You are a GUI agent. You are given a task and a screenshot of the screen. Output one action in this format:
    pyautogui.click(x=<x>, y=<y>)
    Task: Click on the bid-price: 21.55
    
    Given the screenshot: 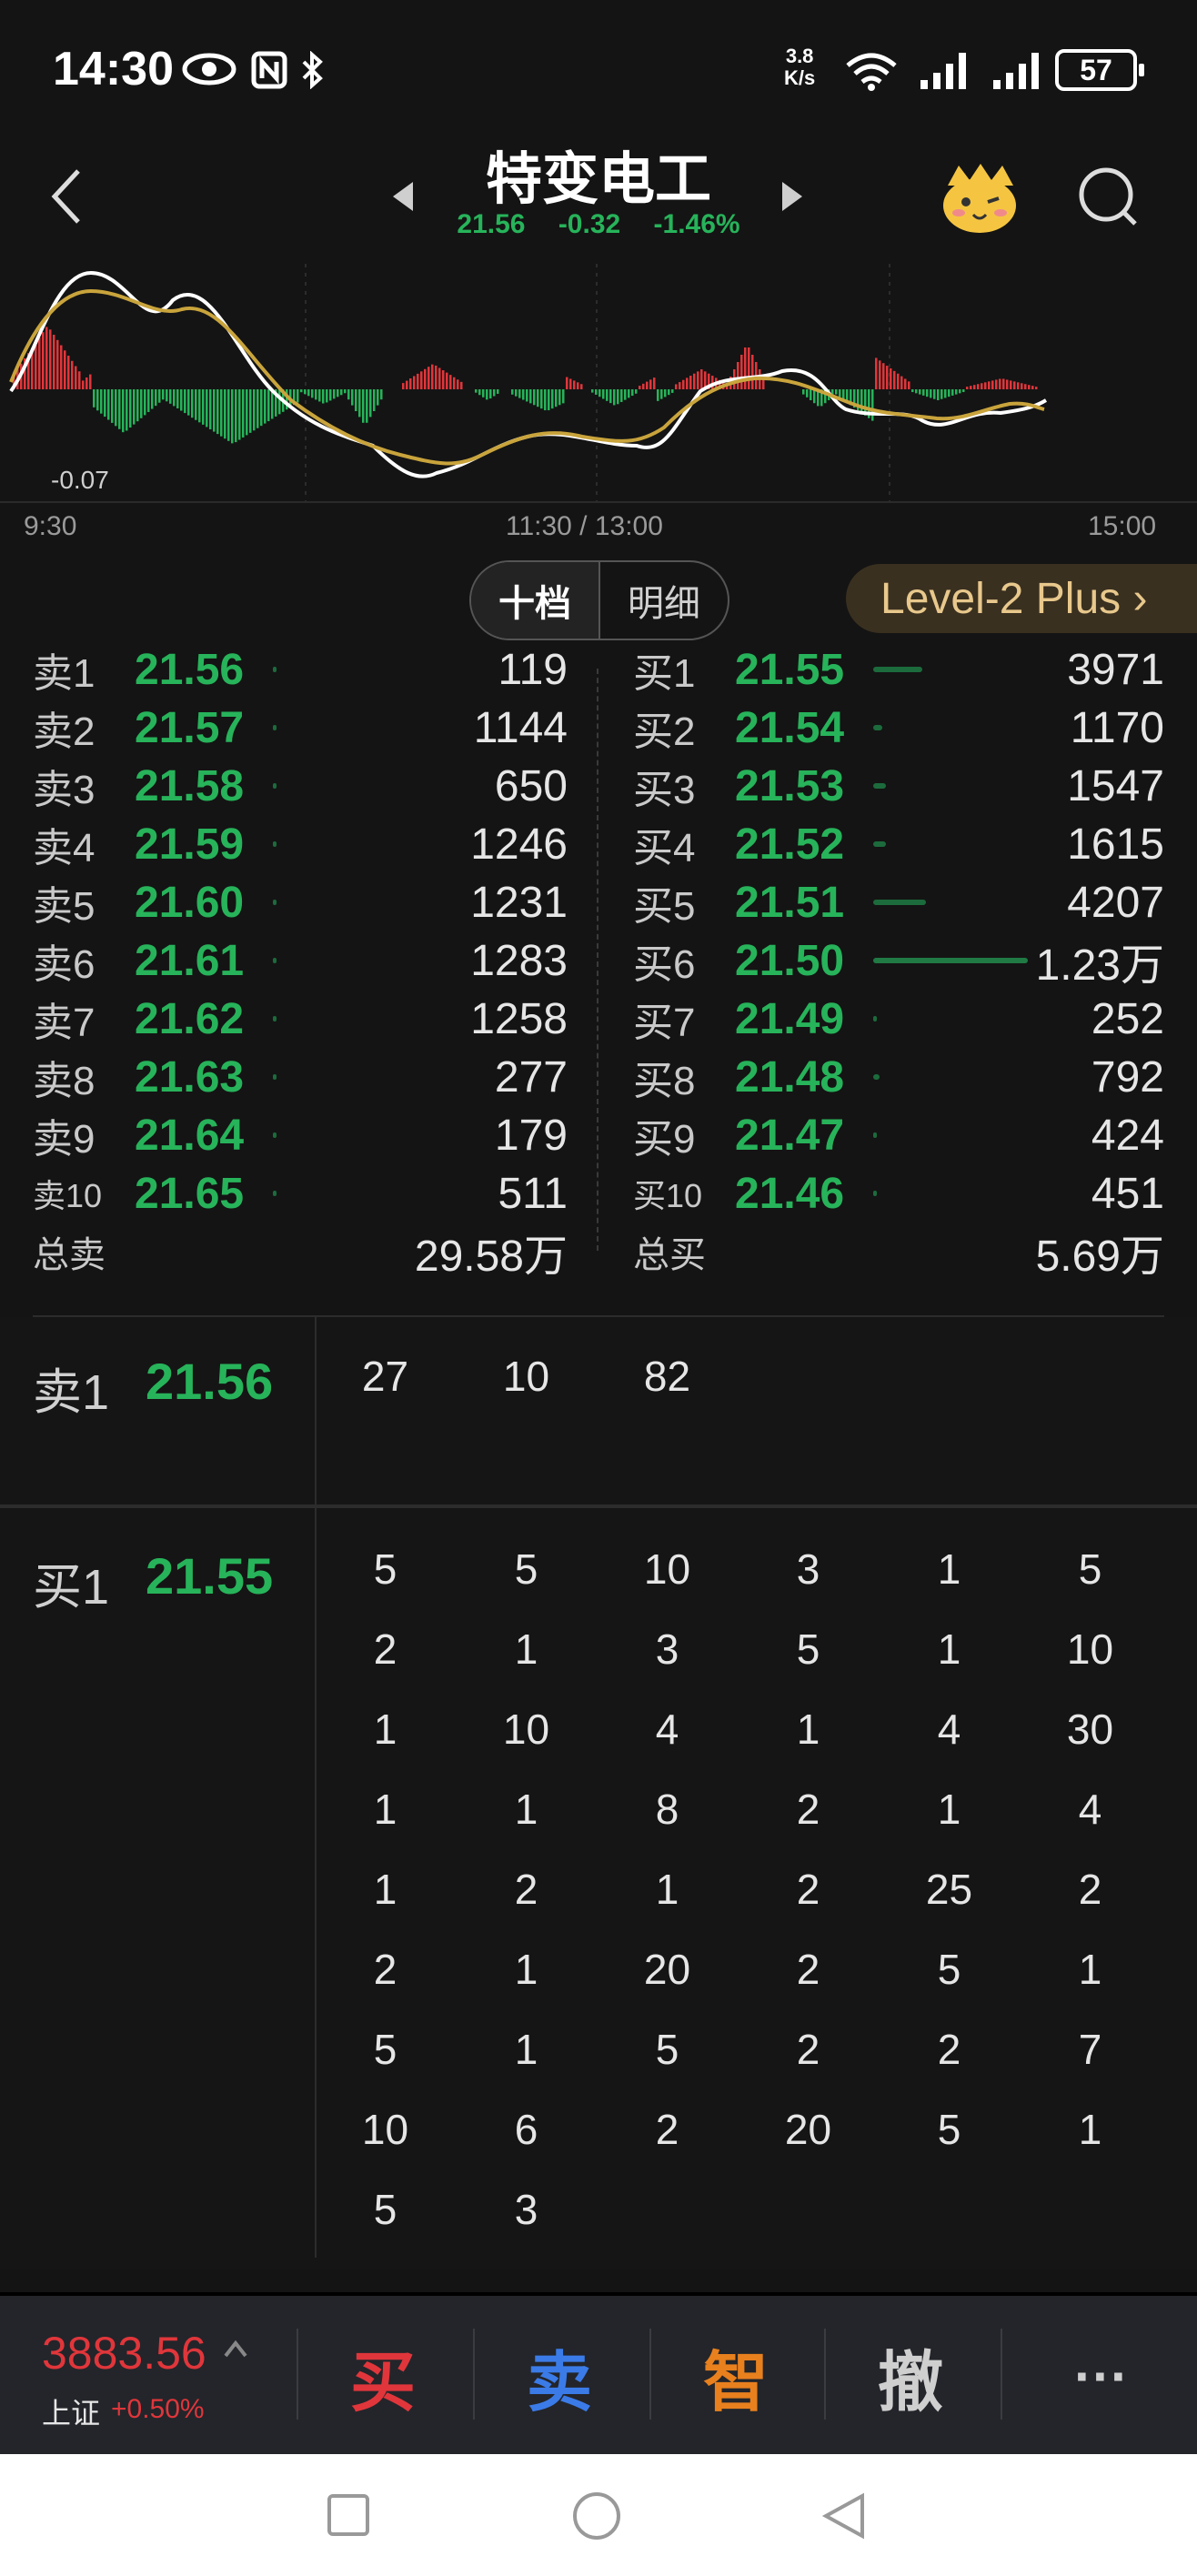 What is the action you would take?
    pyautogui.click(x=790, y=669)
    